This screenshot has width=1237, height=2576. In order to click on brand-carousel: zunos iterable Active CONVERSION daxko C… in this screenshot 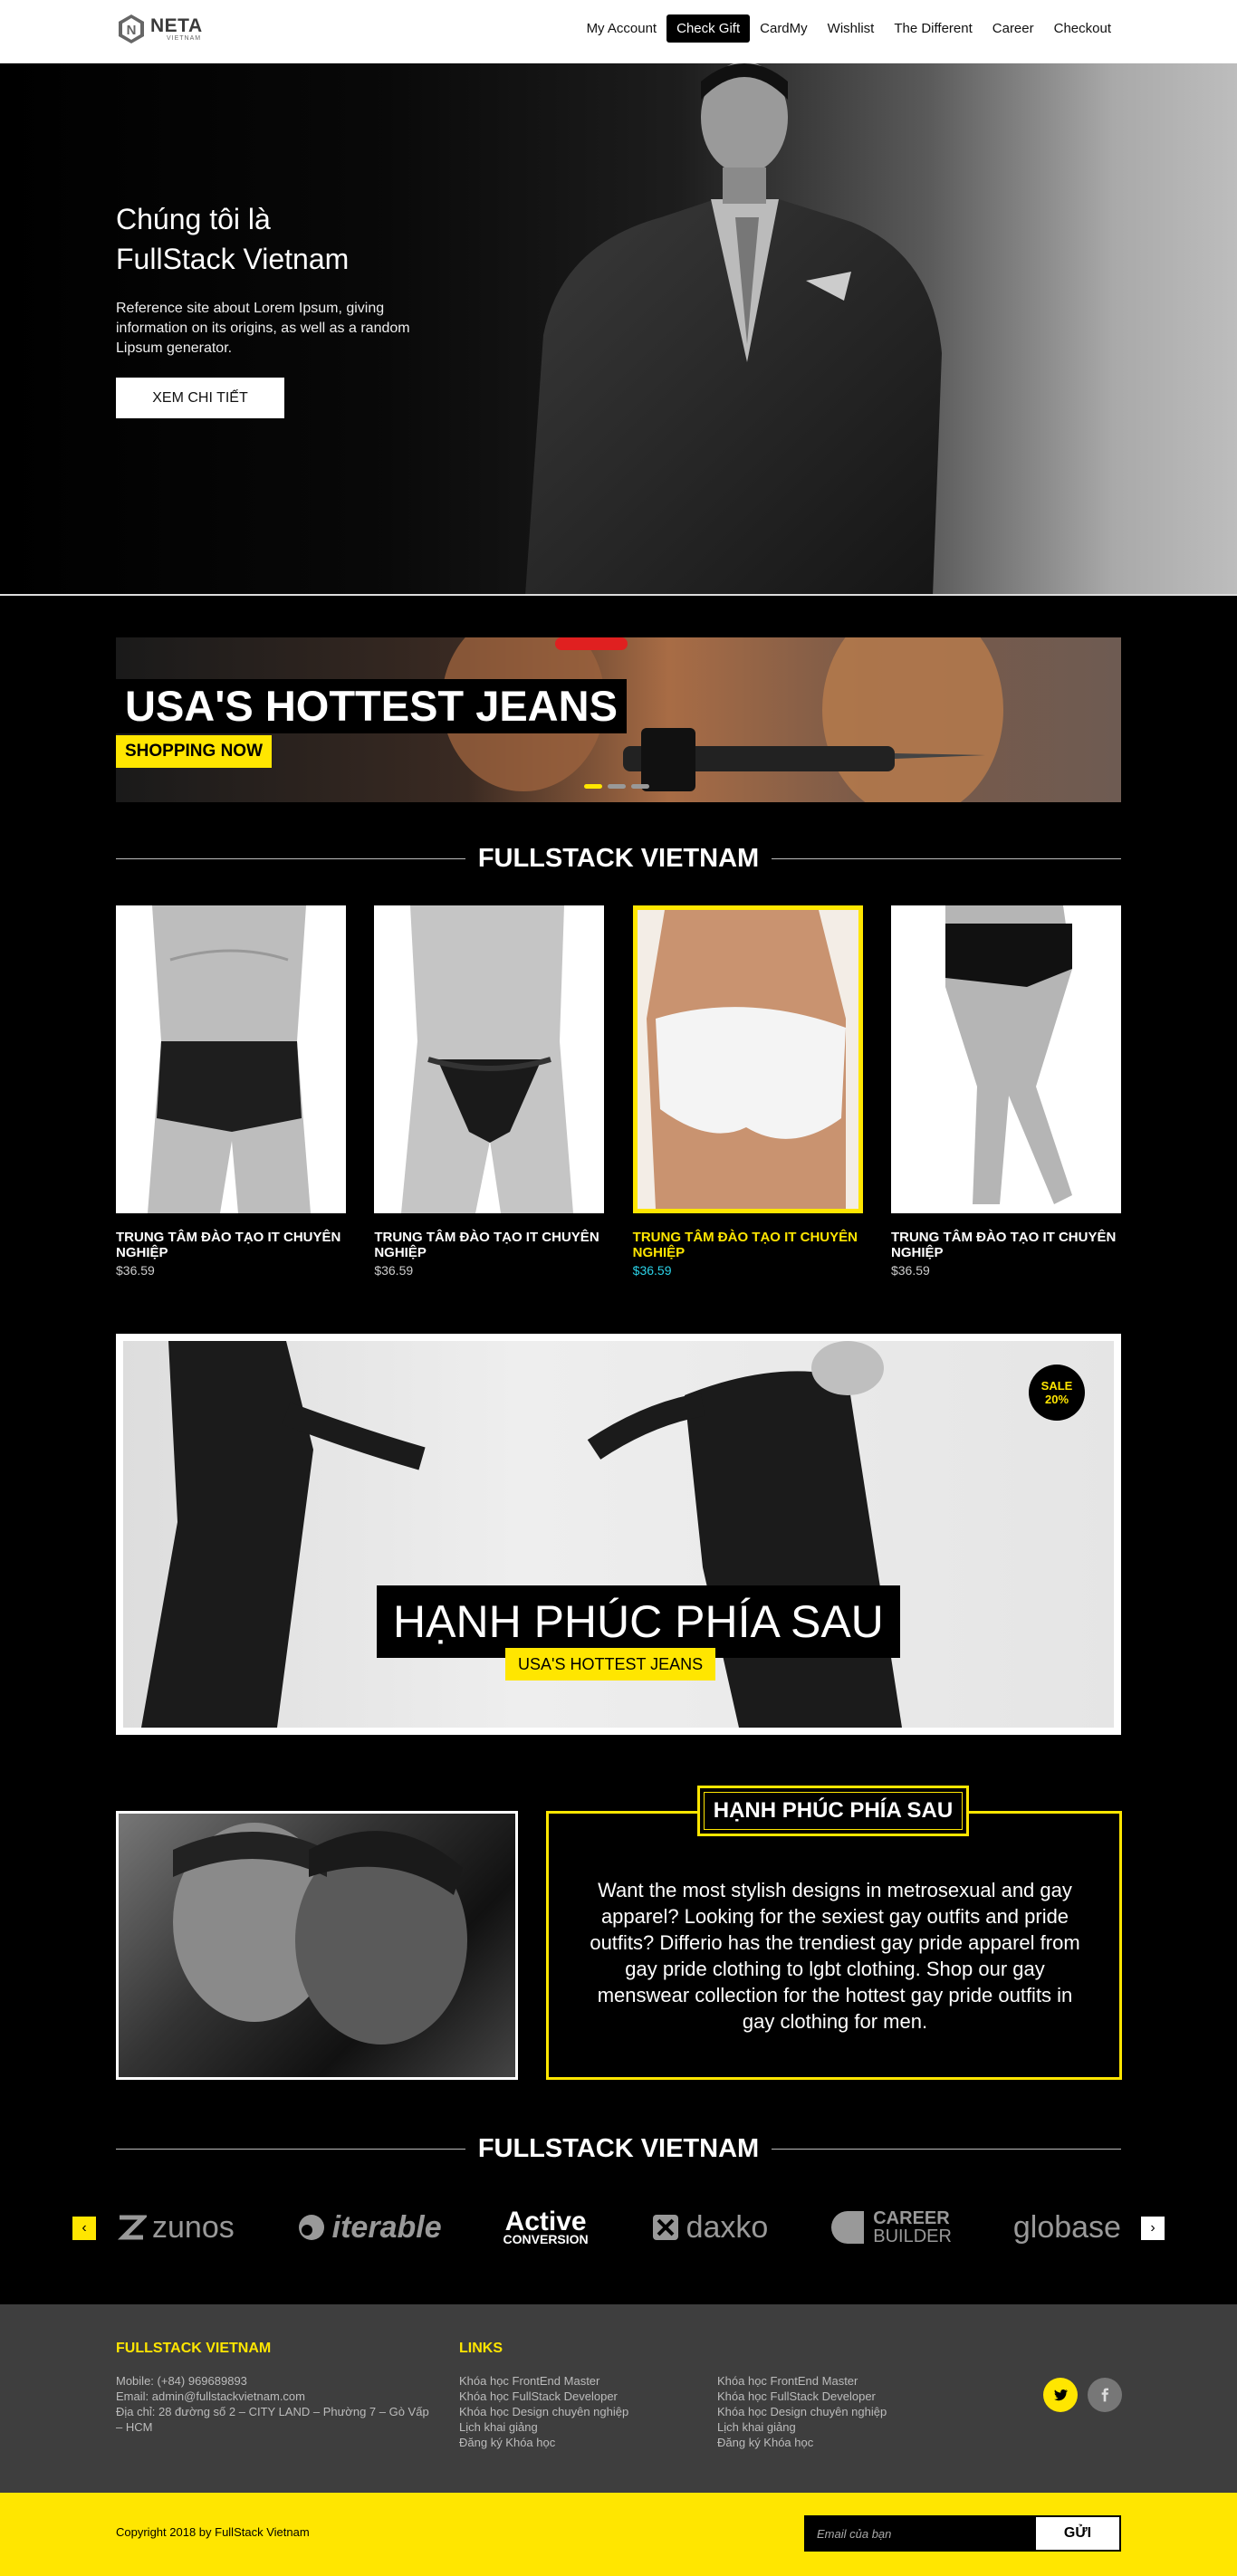, I will do `click(618, 2227)`.